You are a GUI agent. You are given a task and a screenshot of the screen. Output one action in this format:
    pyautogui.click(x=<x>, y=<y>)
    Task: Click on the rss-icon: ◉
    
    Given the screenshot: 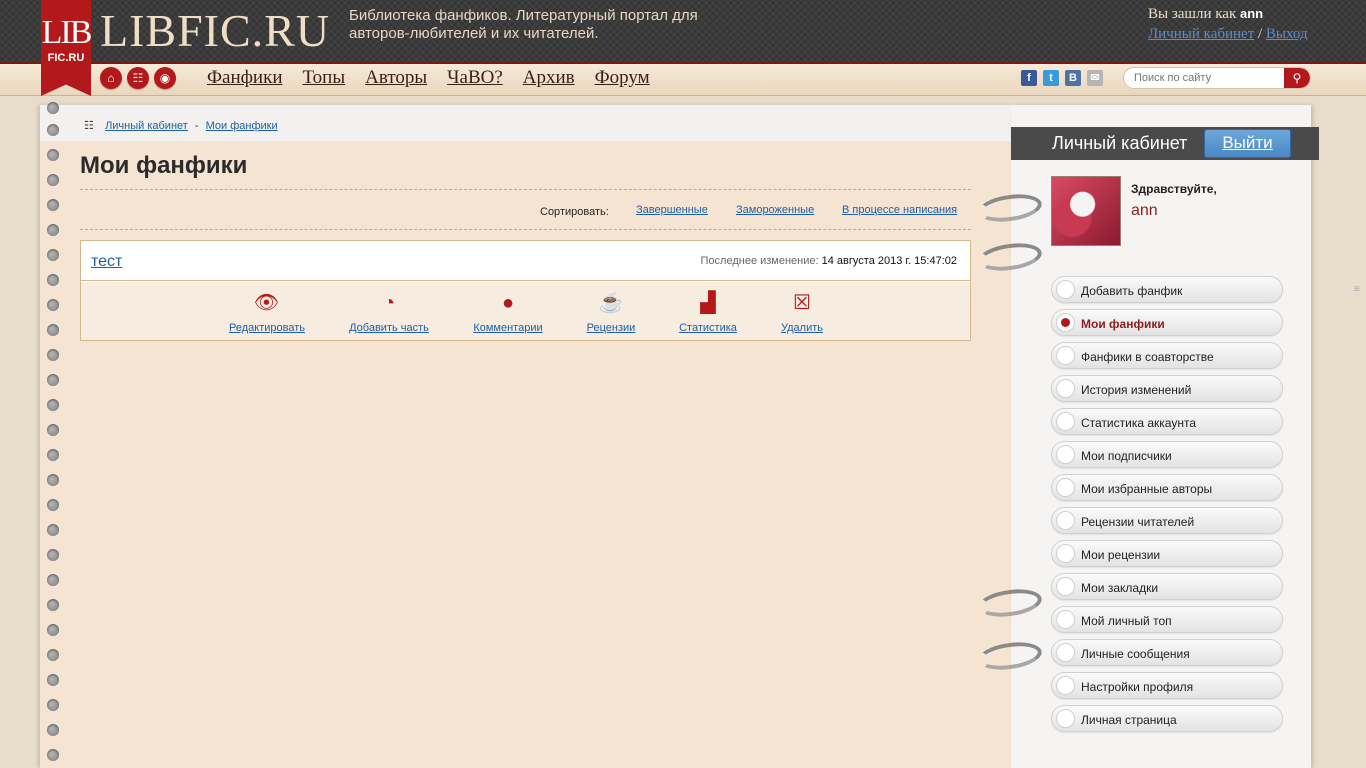 What is the action you would take?
    pyautogui.click(x=165, y=78)
    